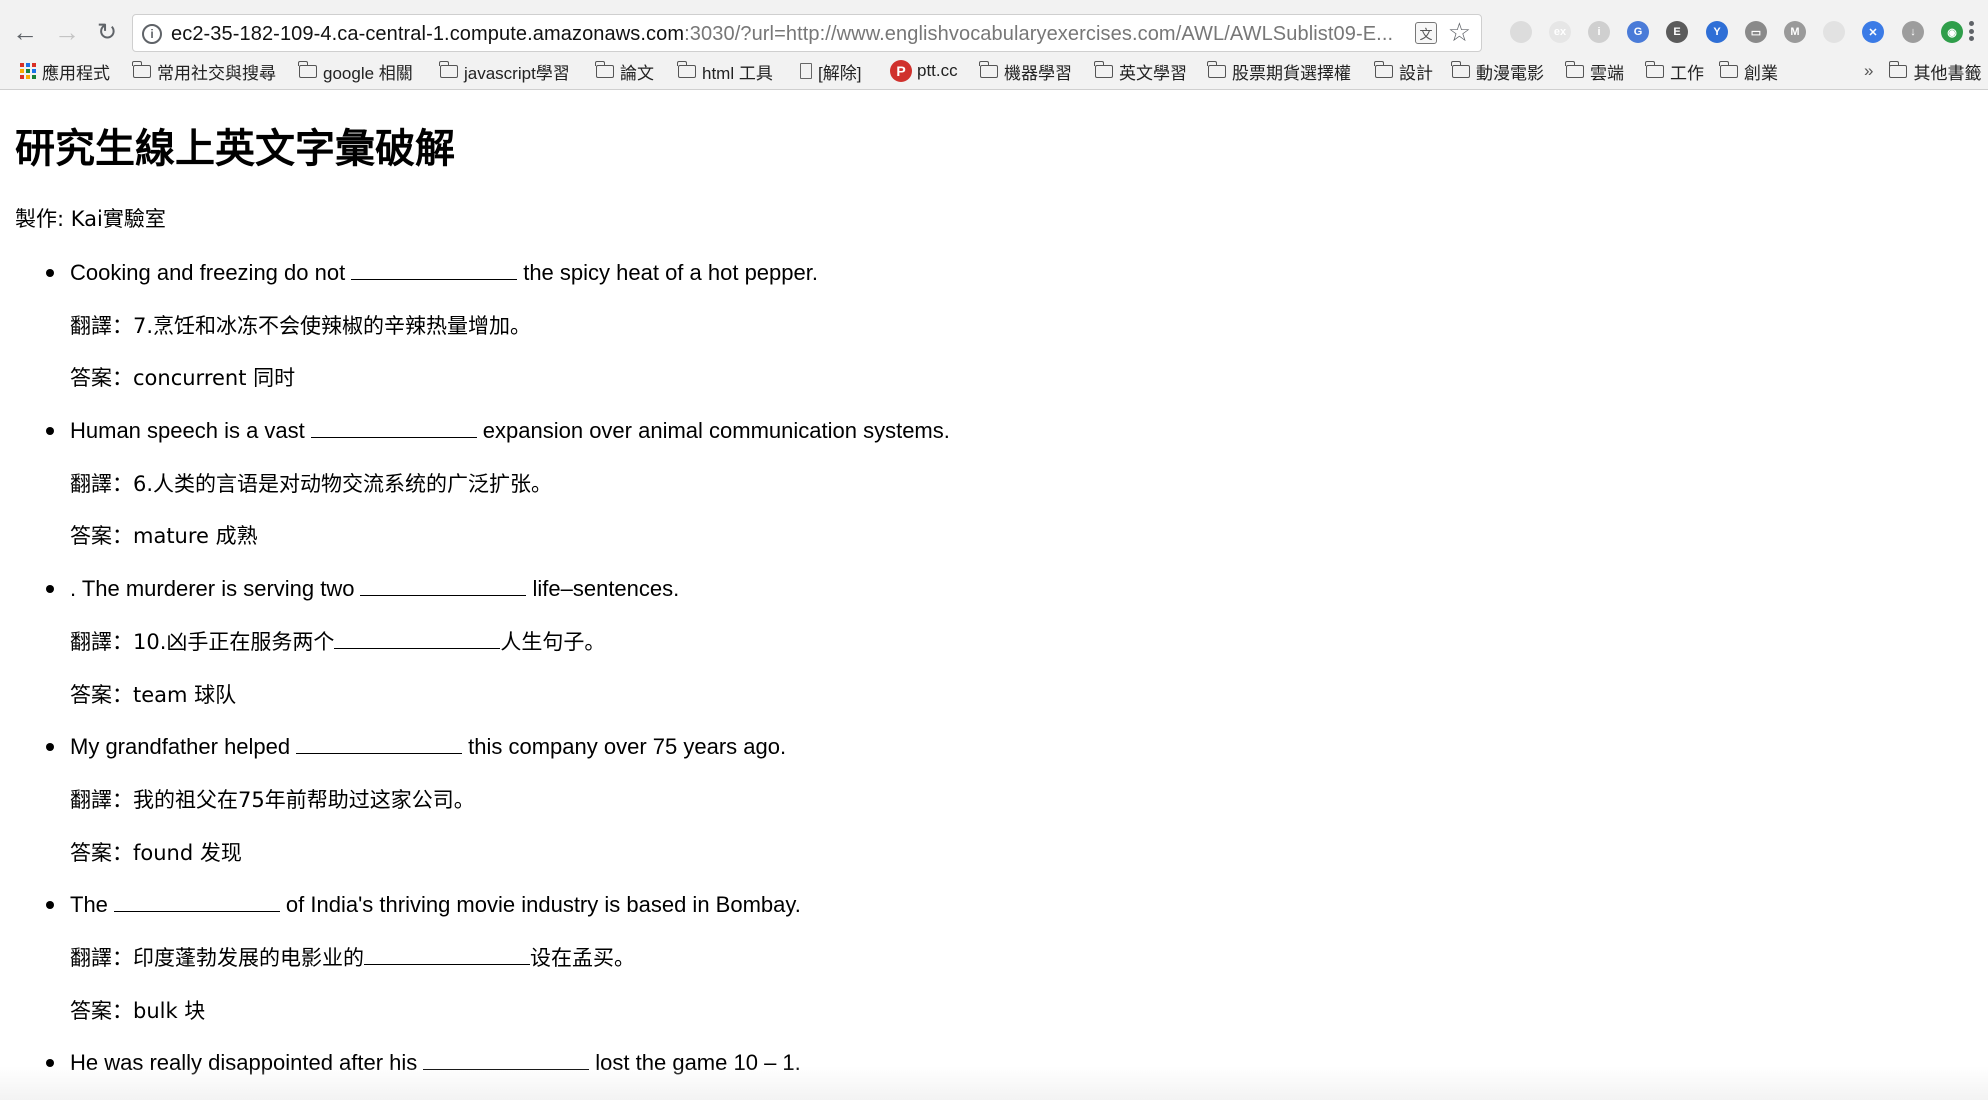 Image resolution: width=1988 pixels, height=1100 pixels. I want to click on answer-line: 答案：team 球队, so click(153, 694).